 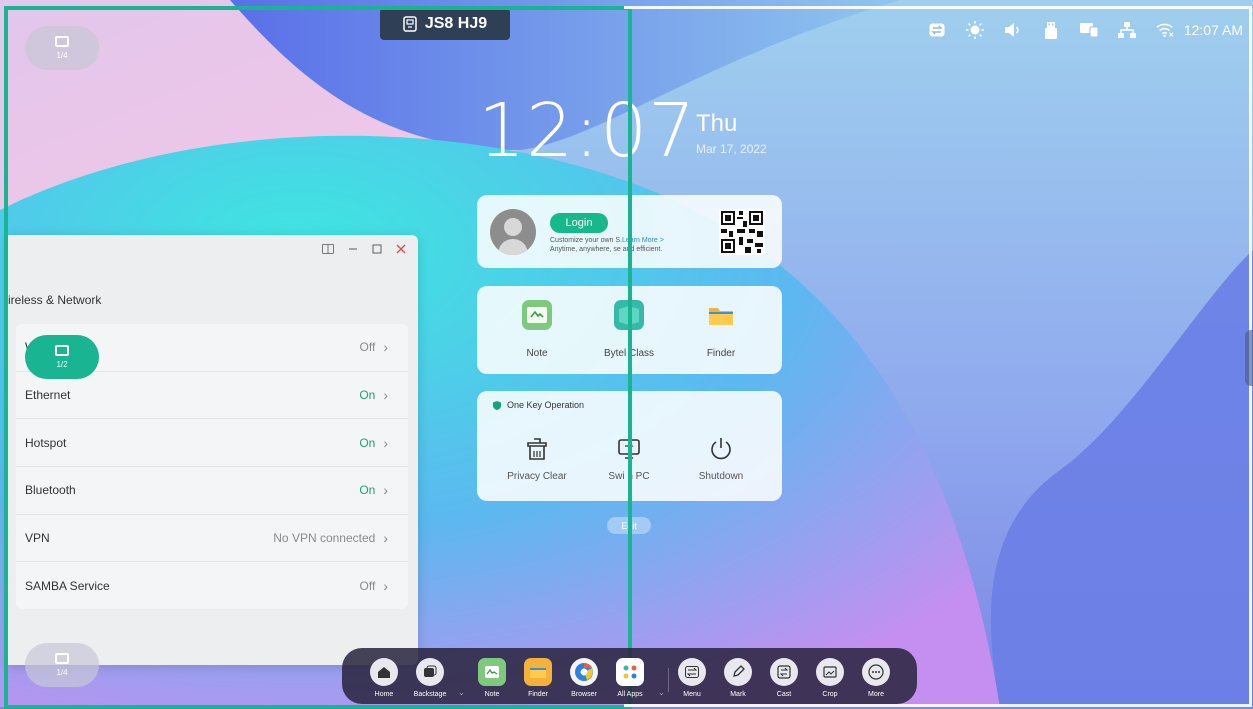 I want to click on dock-backstage: Backstage, so click(x=430, y=678).